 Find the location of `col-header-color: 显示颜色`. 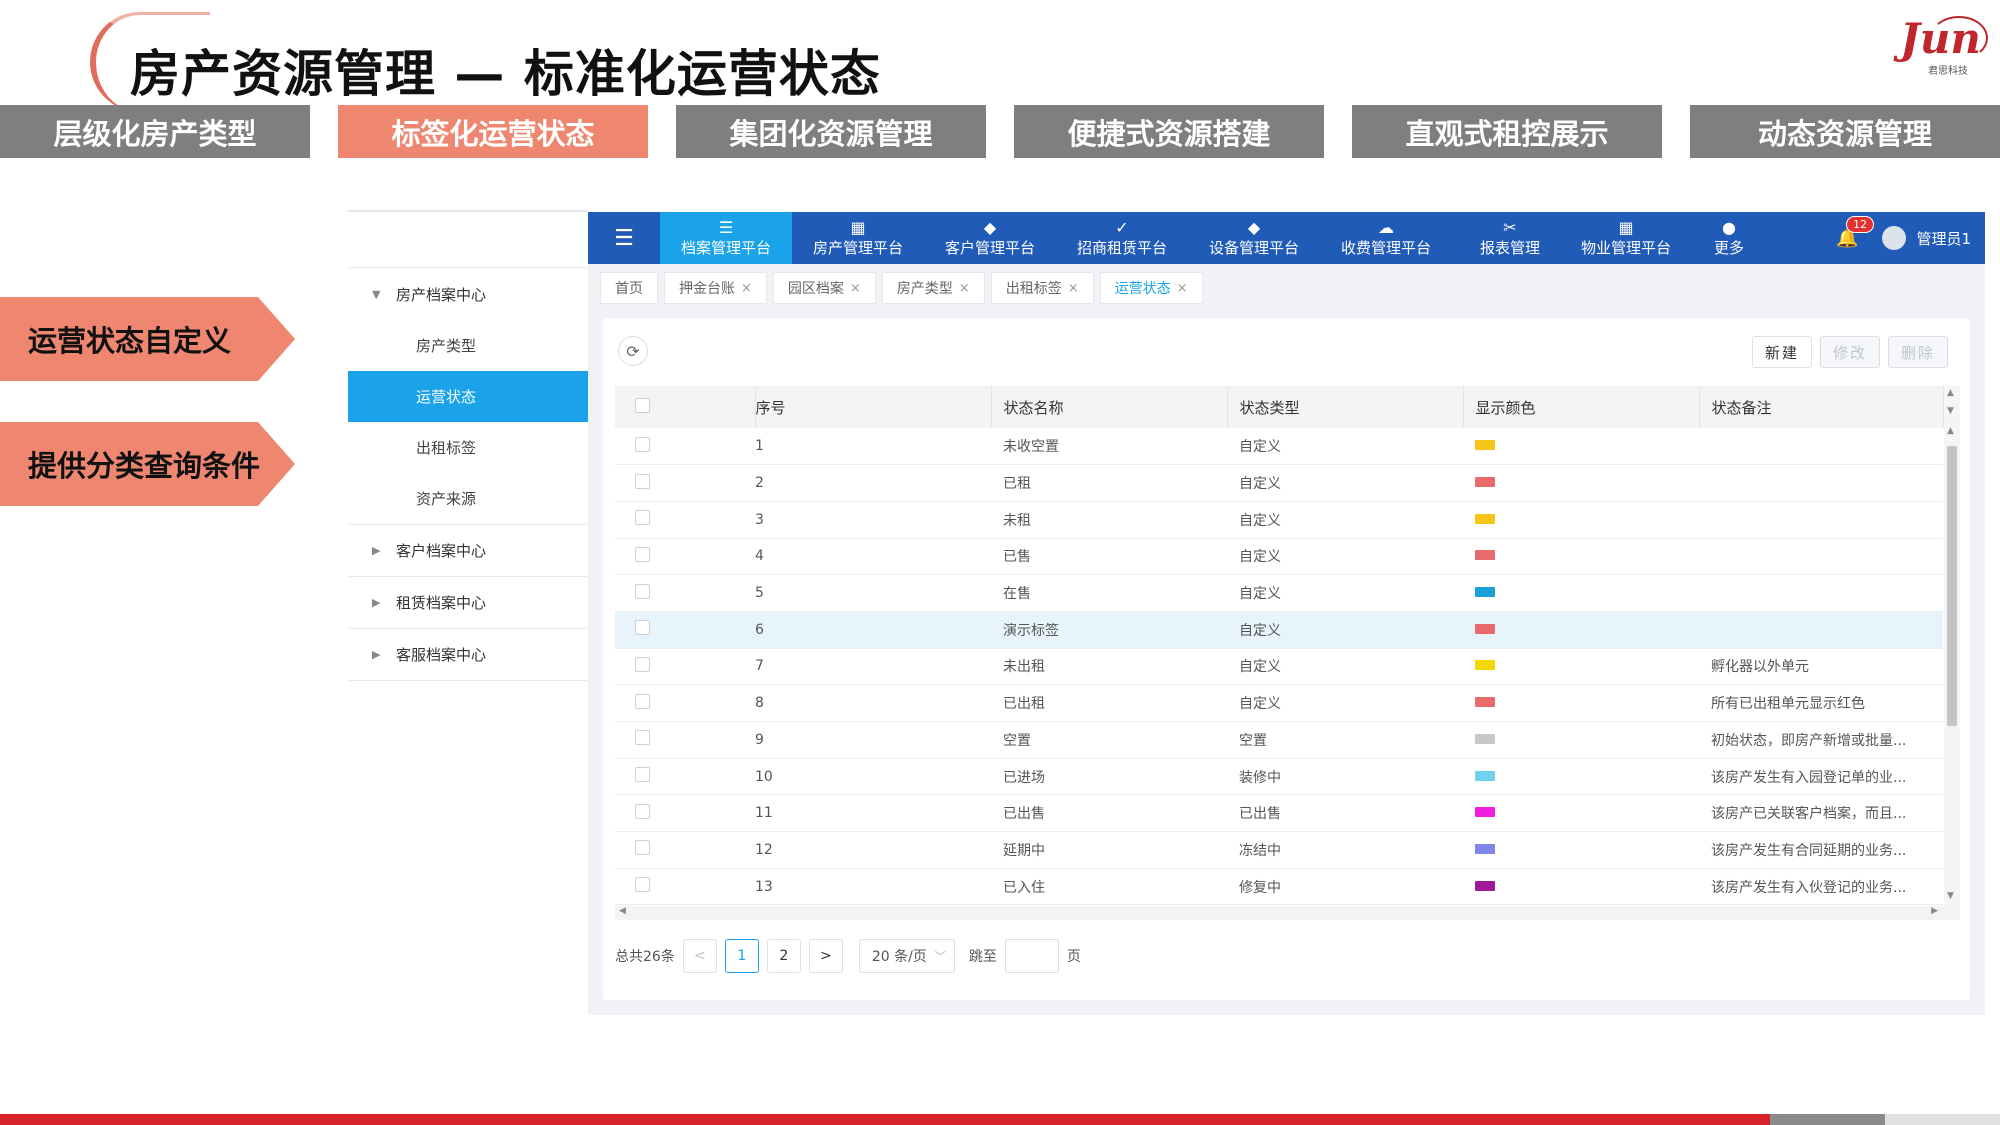

col-header-color: 显示颜色 is located at coordinates (1581, 407).